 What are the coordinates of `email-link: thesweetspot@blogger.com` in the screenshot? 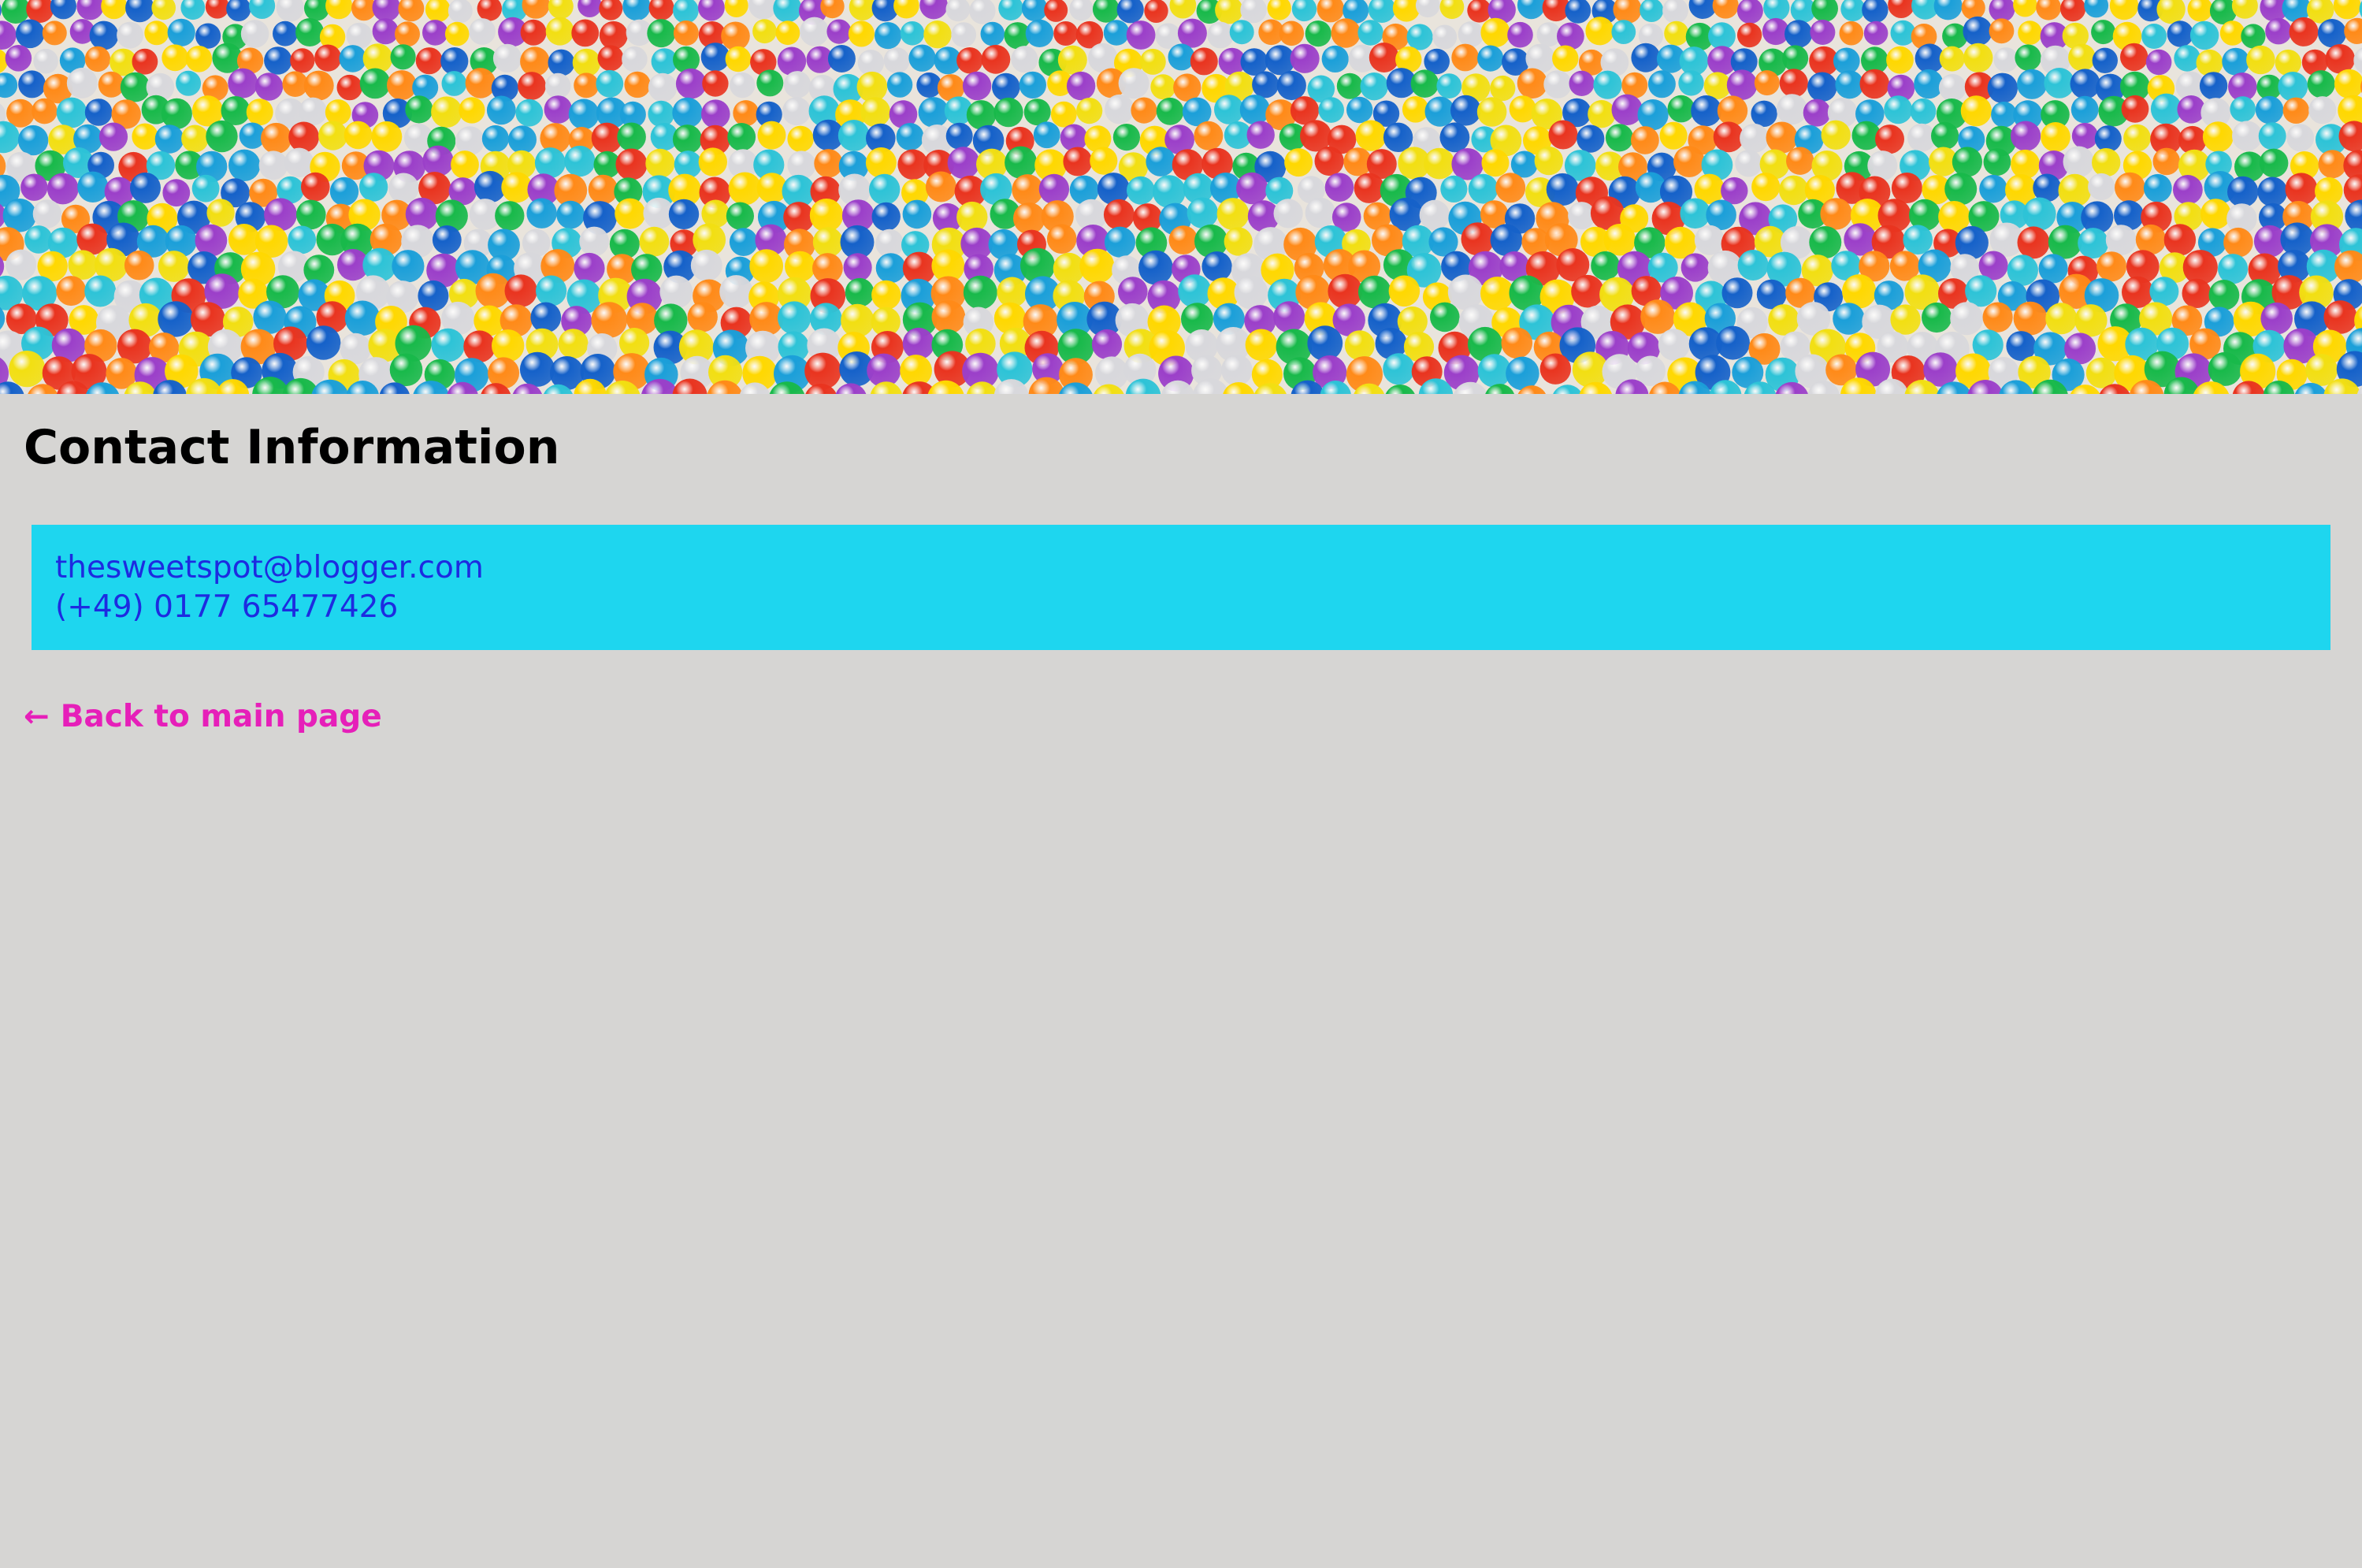 It's located at (1181, 568).